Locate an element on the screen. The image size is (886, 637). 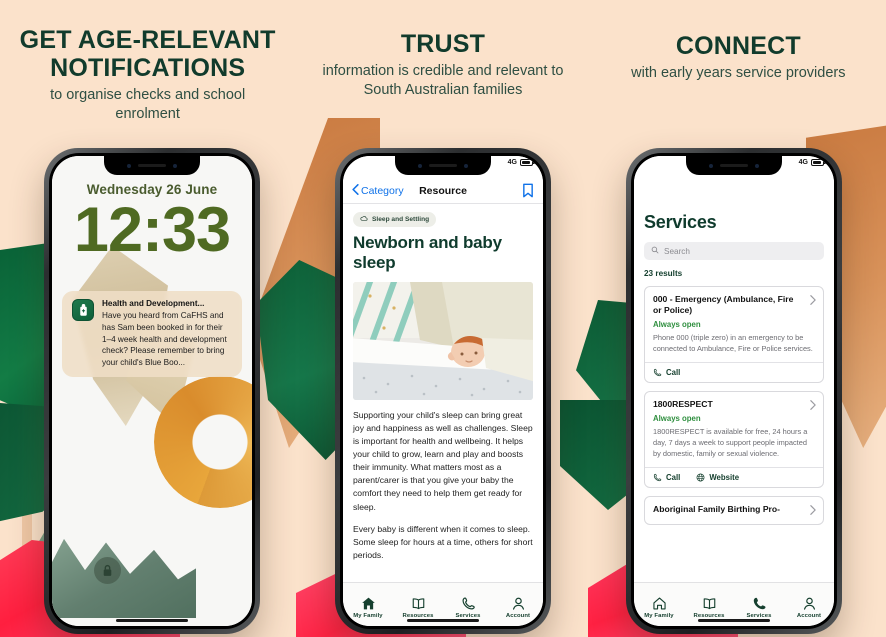
headline-subtitle-1: to organise checks and school enrolment is located at coordinates (148, 105).